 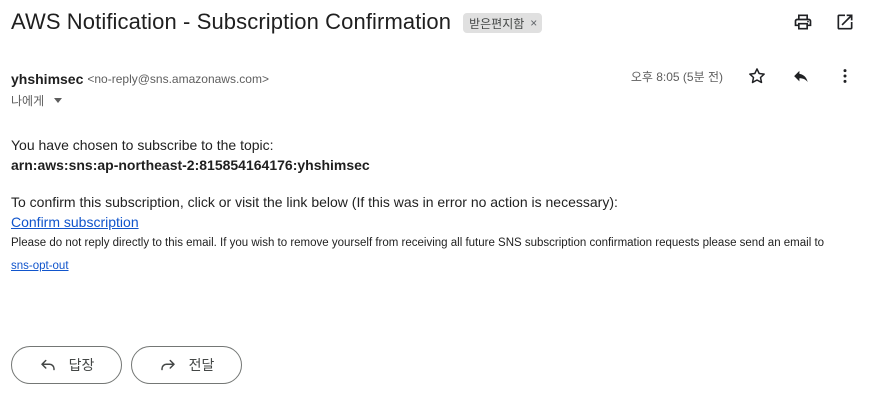 What do you see at coordinates (201, 365) in the screenshot?
I see `forward-button-label: 전달` at bounding box center [201, 365].